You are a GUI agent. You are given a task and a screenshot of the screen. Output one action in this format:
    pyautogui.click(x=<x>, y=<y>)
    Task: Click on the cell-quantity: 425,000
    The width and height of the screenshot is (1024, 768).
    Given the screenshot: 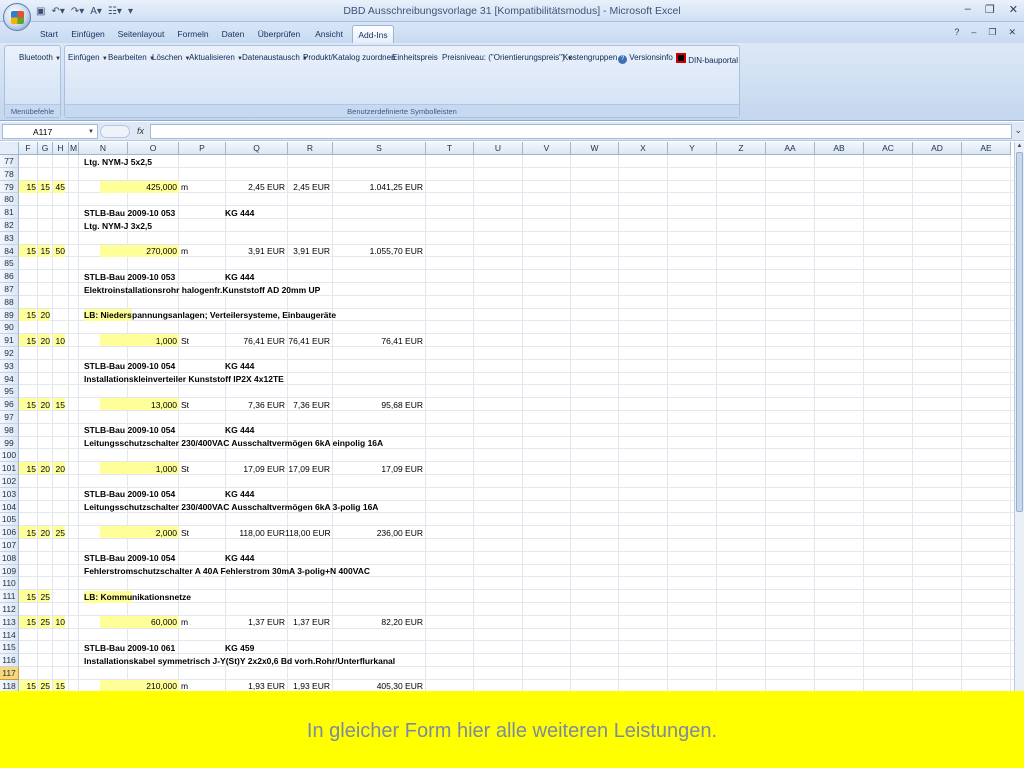 What is the action you would take?
    pyautogui.click(x=152, y=187)
    